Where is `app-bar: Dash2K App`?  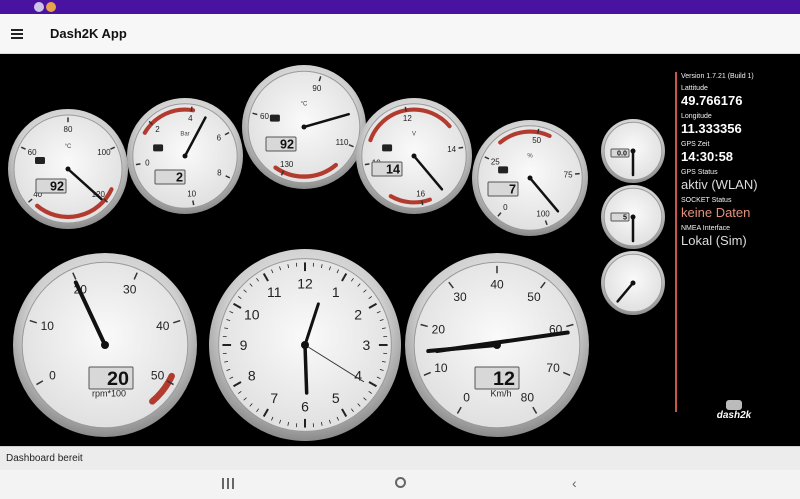
app-bar: Dash2K App is located at coordinates (400, 34).